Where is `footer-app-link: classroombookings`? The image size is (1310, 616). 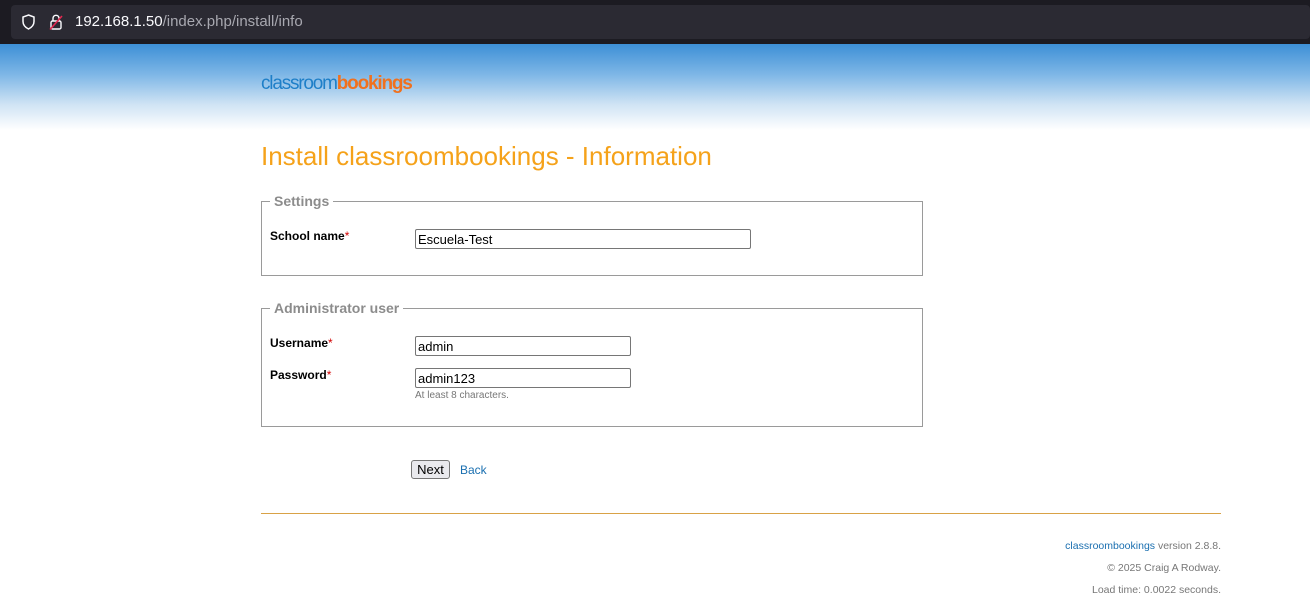 footer-app-link: classroombookings is located at coordinates (1110, 546).